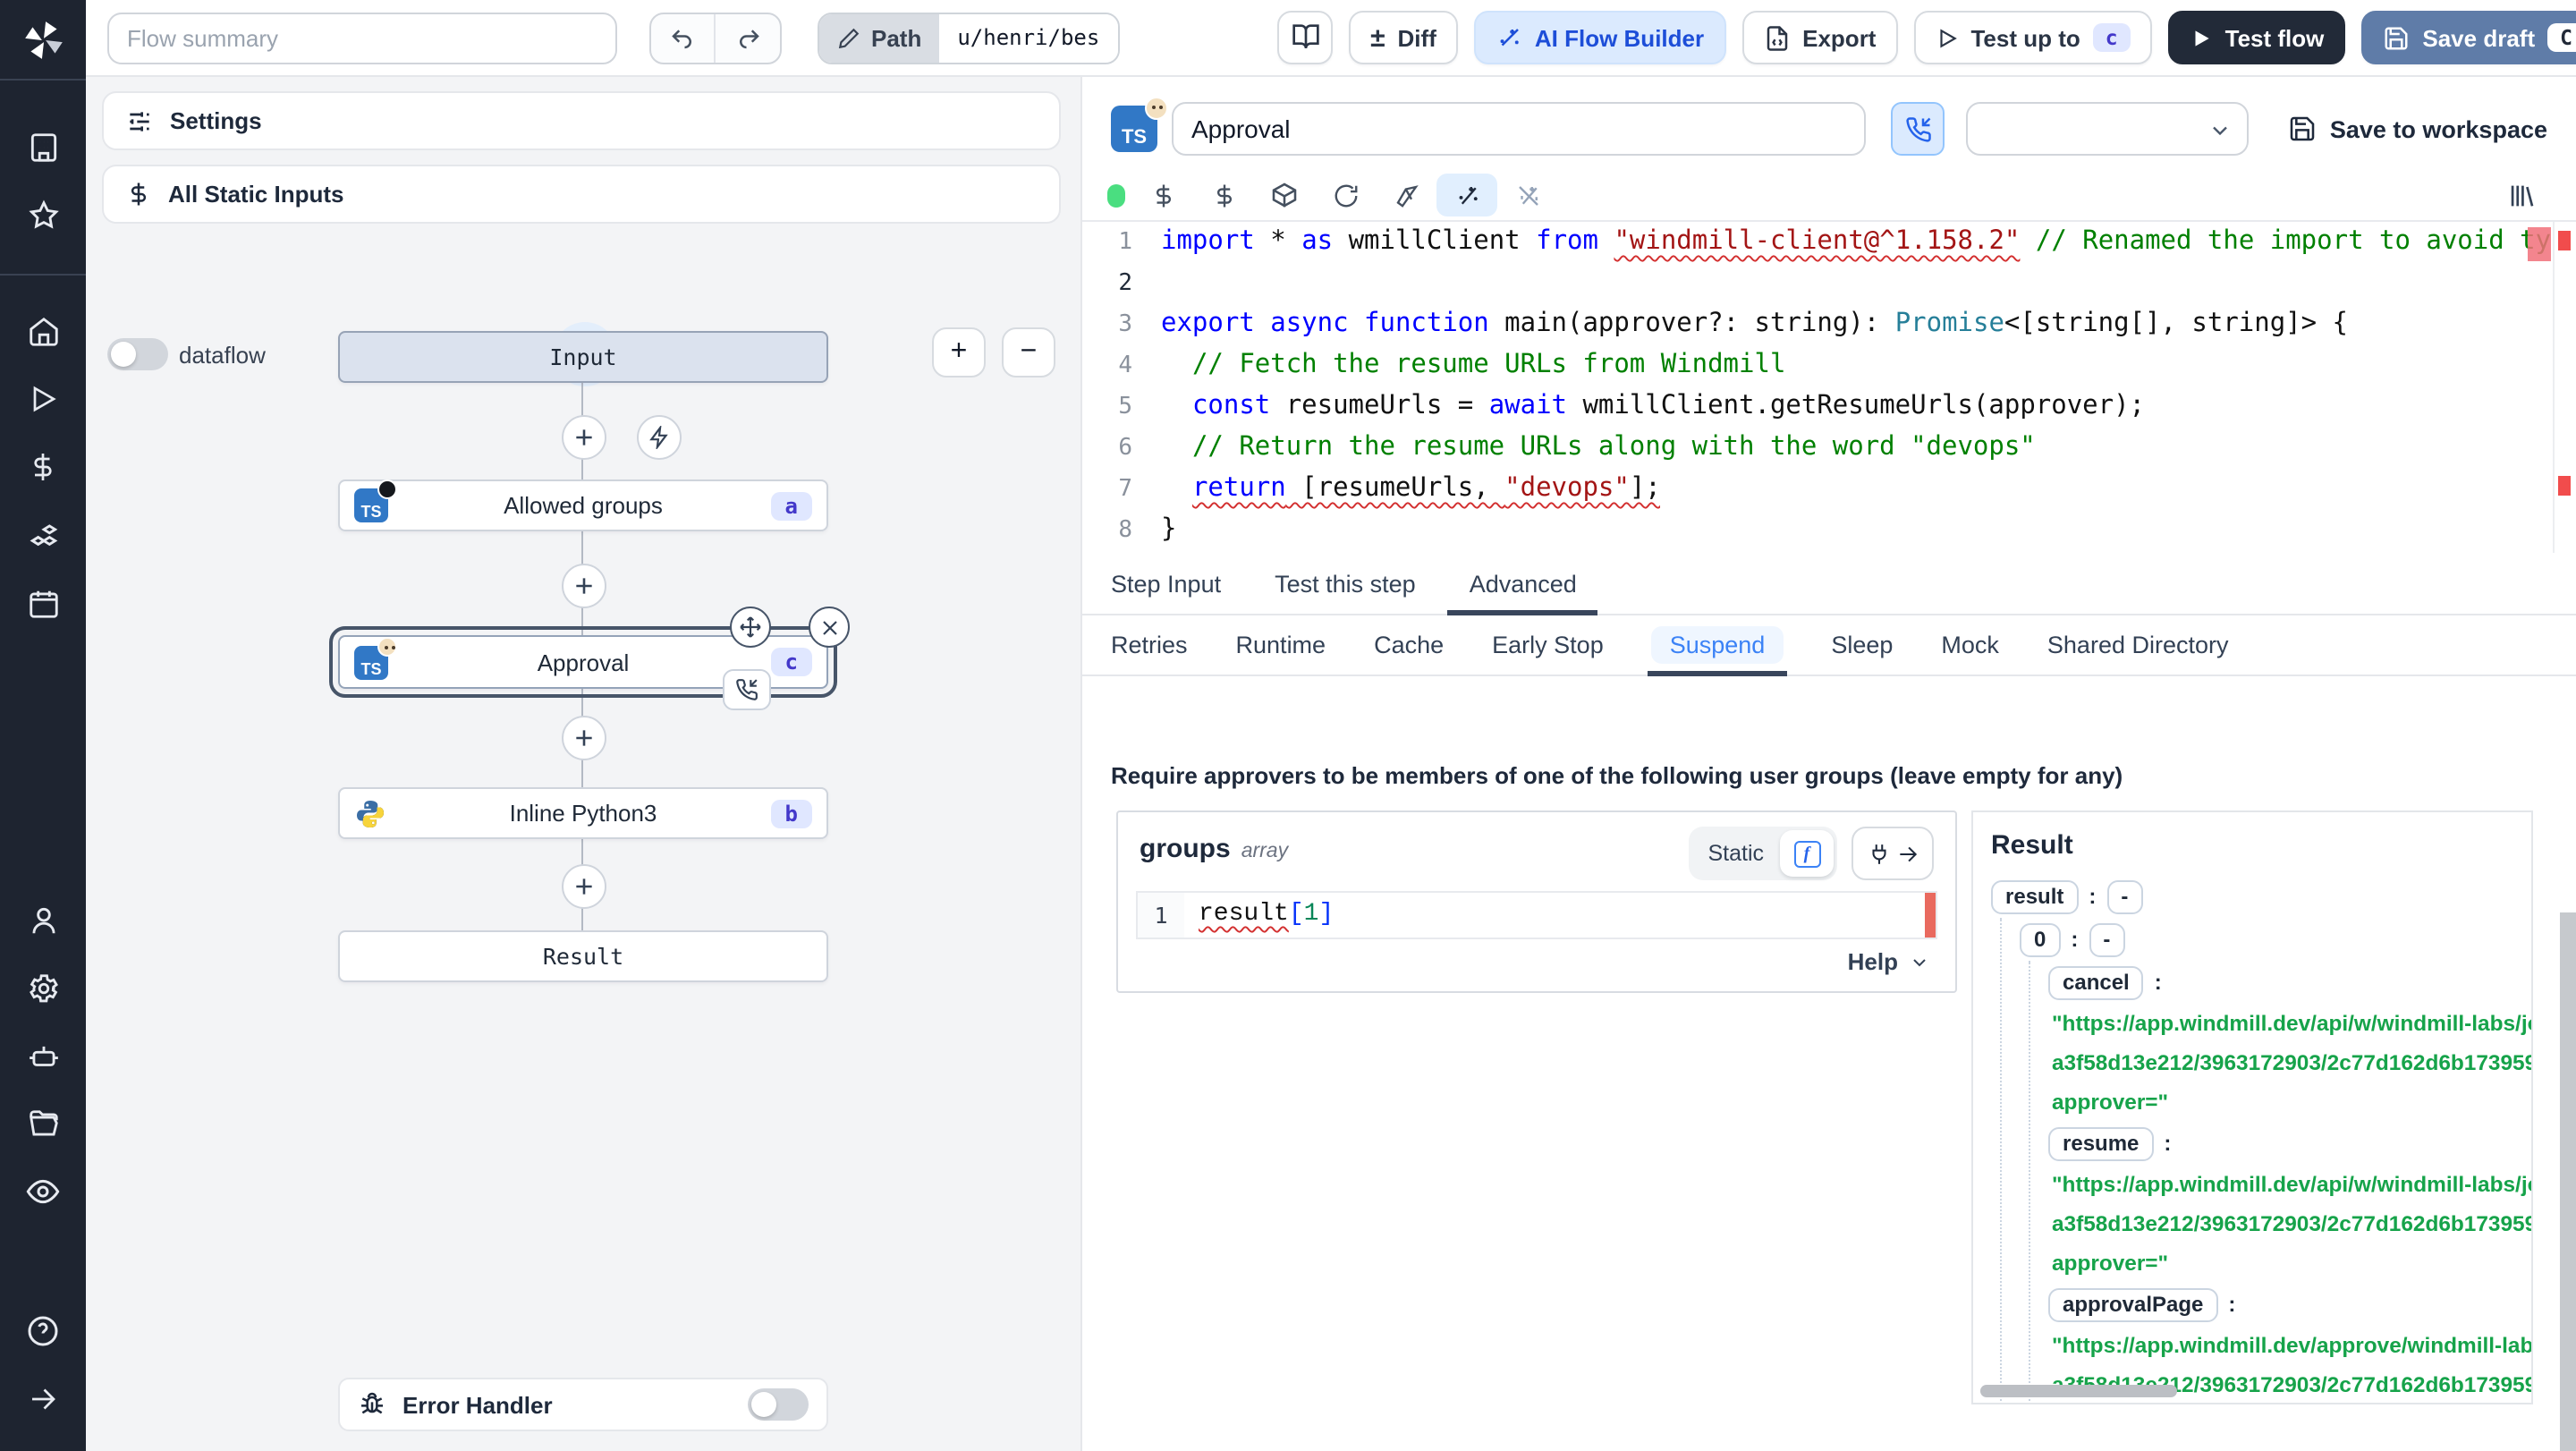 The image size is (2576, 1451). I want to click on redo-button, so click(748, 37).